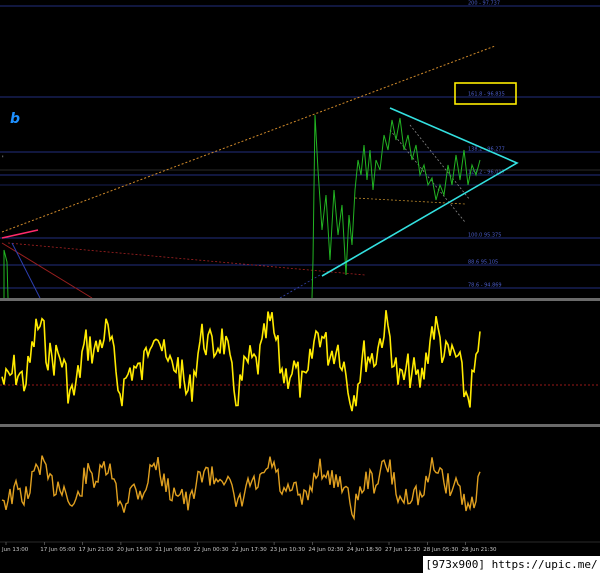 This screenshot has height=573, width=600. What do you see at coordinates (15, 550) in the screenshot?
I see `x-tick-label: Jun 13:00` at bounding box center [15, 550].